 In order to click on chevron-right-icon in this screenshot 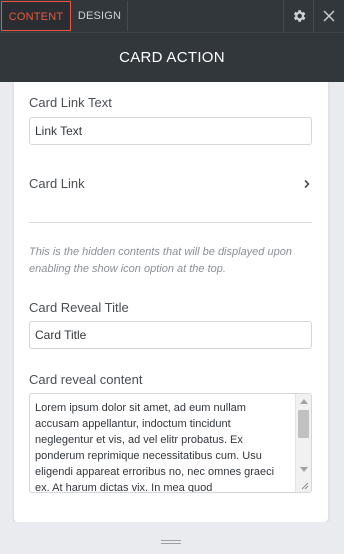, I will do `click(307, 184)`.